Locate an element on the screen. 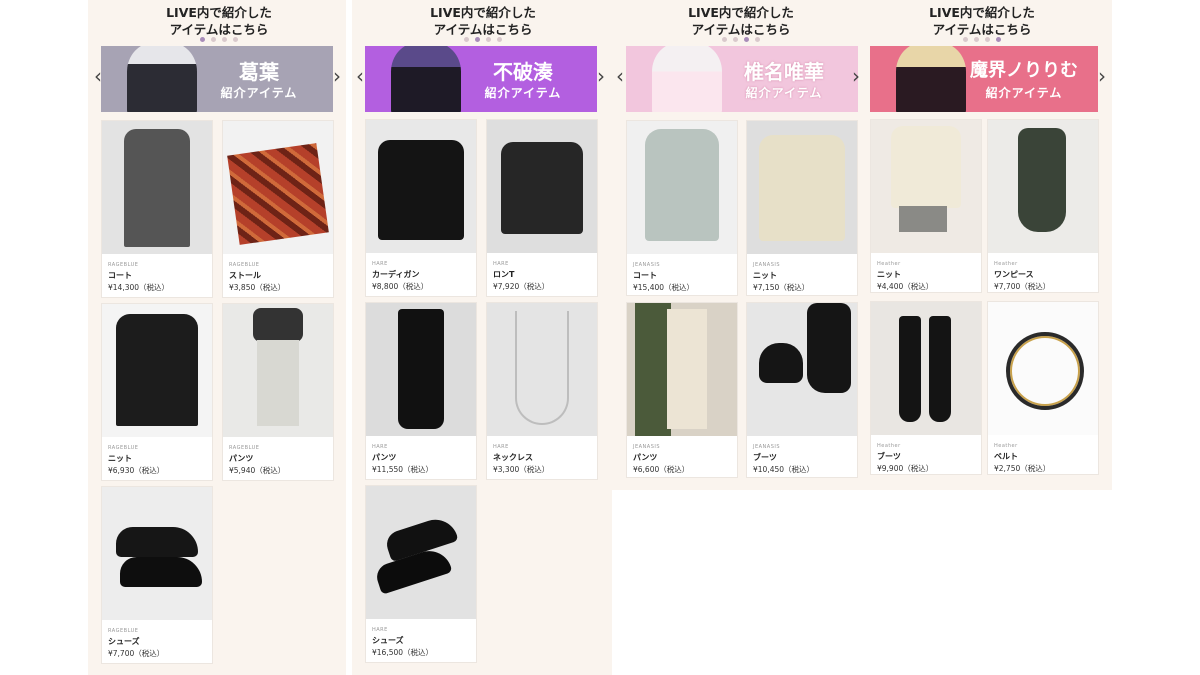 The width and height of the screenshot is (1200, 675). item-price: ¥3,300（税込） is located at coordinates (521, 469).